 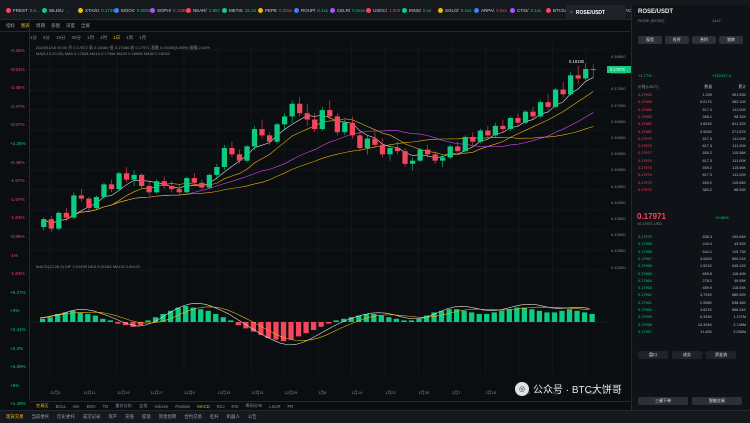 What do you see at coordinates (252, 417) in the screenshot?
I see `bottom-tab: 公告` at bounding box center [252, 417].